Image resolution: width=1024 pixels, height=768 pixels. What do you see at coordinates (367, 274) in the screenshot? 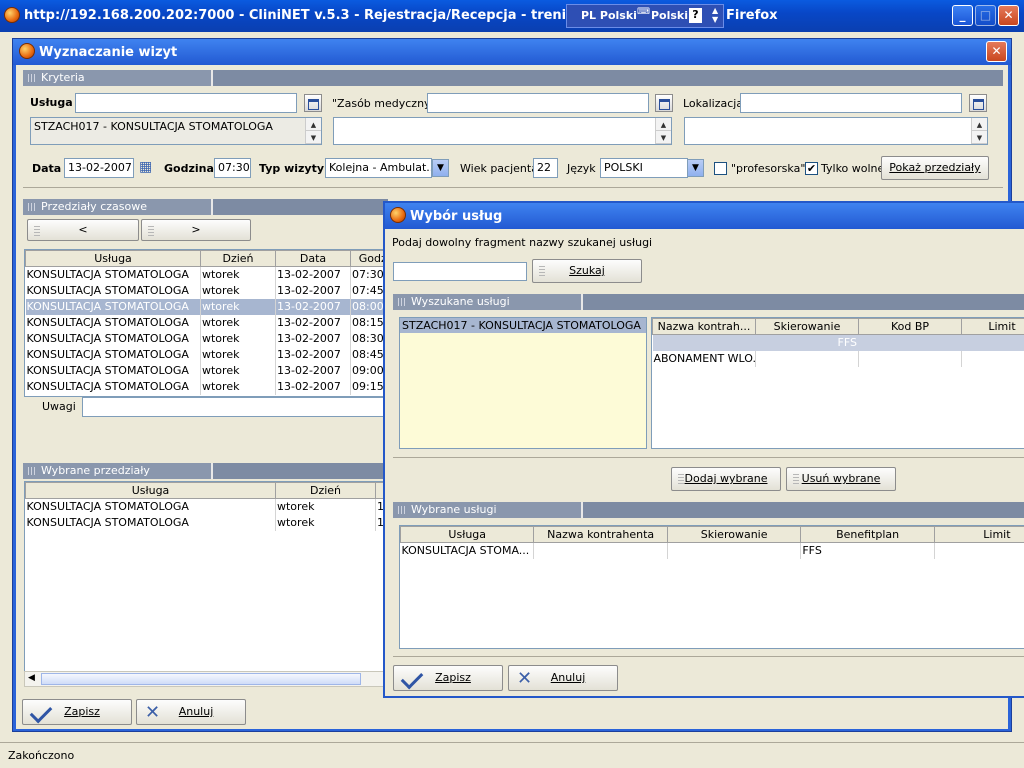
I see `table-cell: 07:30` at bounding box center [367, 274].